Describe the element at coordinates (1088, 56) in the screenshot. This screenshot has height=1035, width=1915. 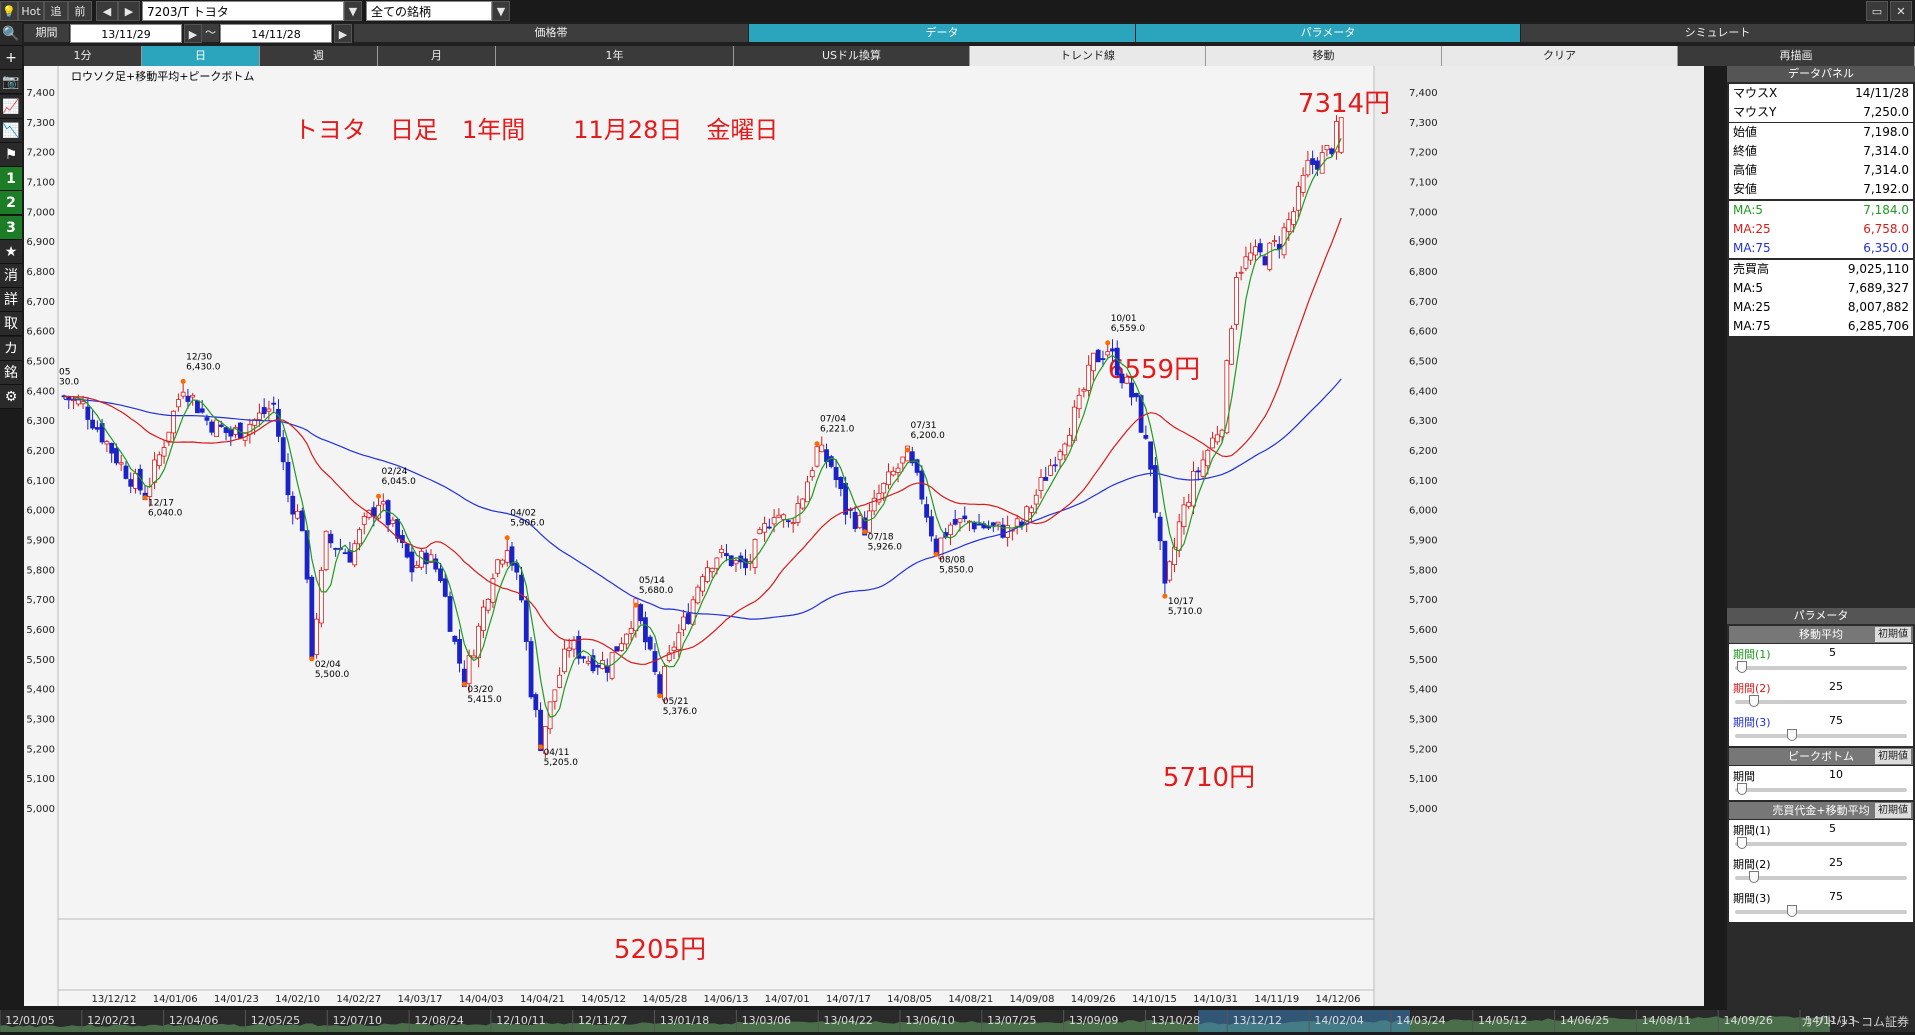
I see `tab-trendline: トレンド線` at that location.